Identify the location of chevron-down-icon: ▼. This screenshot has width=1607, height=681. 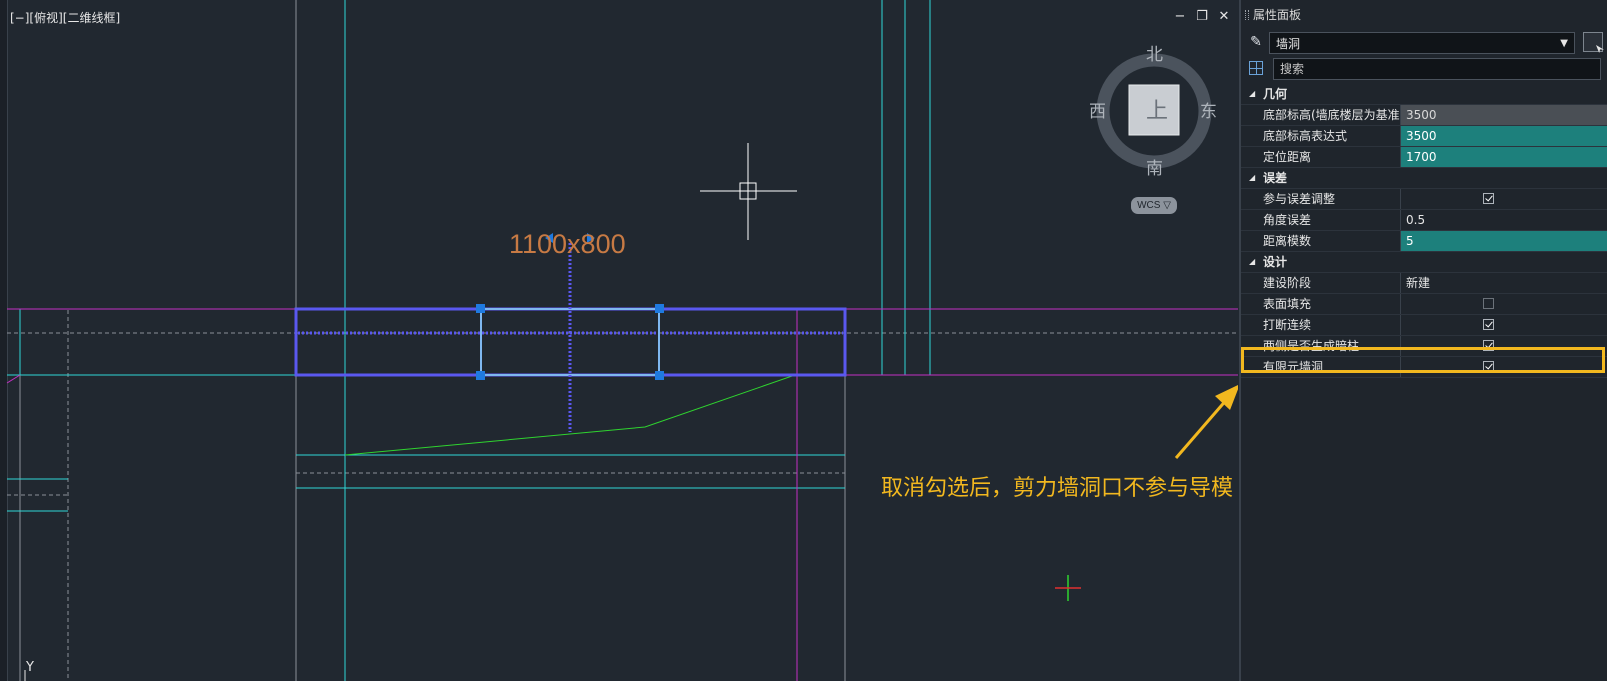
(1564, 43).